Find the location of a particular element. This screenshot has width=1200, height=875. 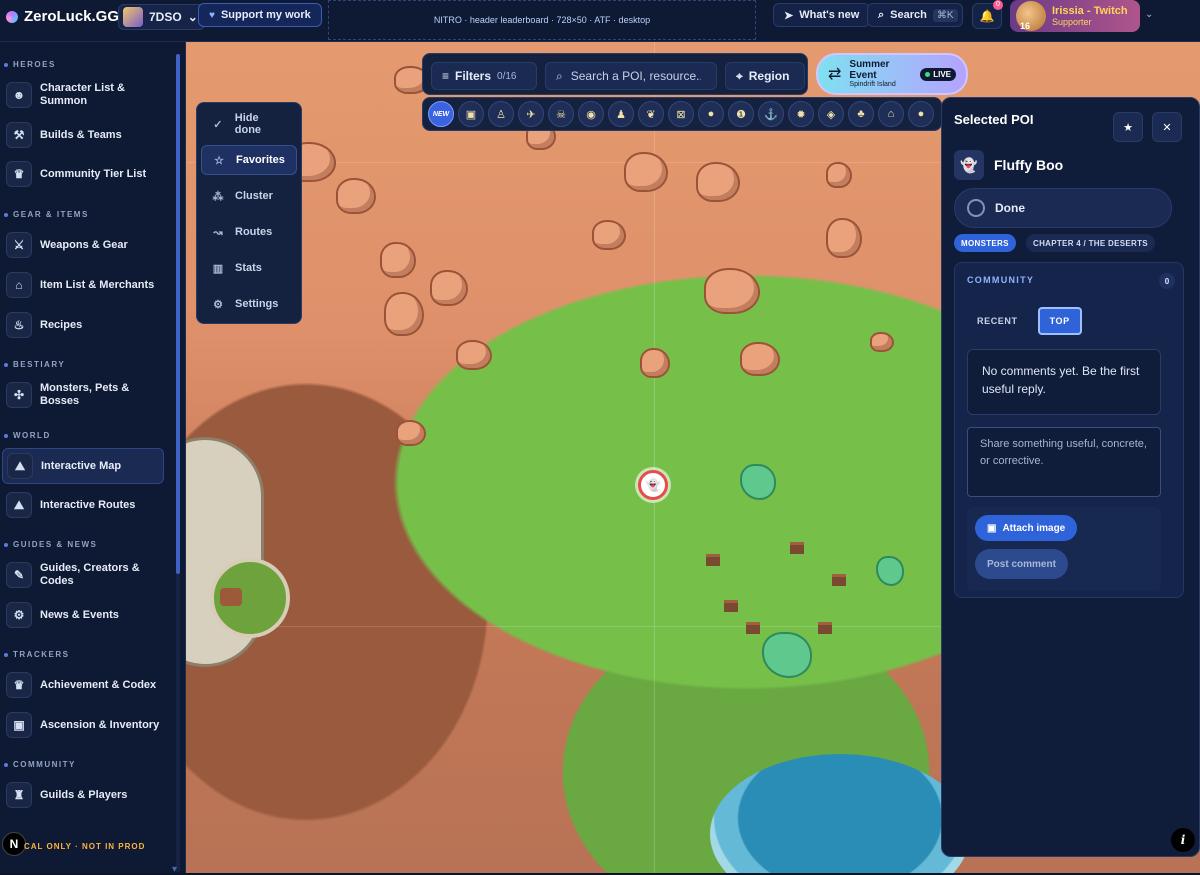

house-icon: ⌂ is located at coordinates (891, 114).